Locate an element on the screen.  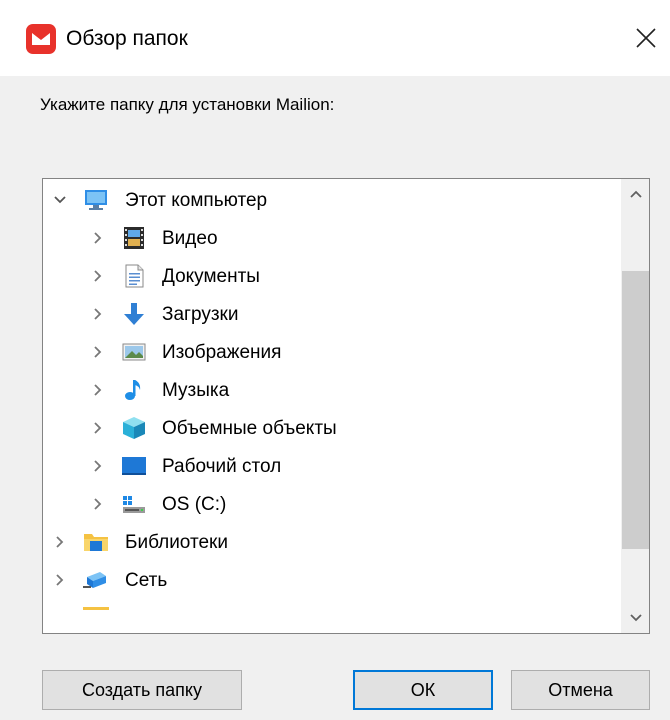
scroll-up-button is located at coordinates (635, 194).